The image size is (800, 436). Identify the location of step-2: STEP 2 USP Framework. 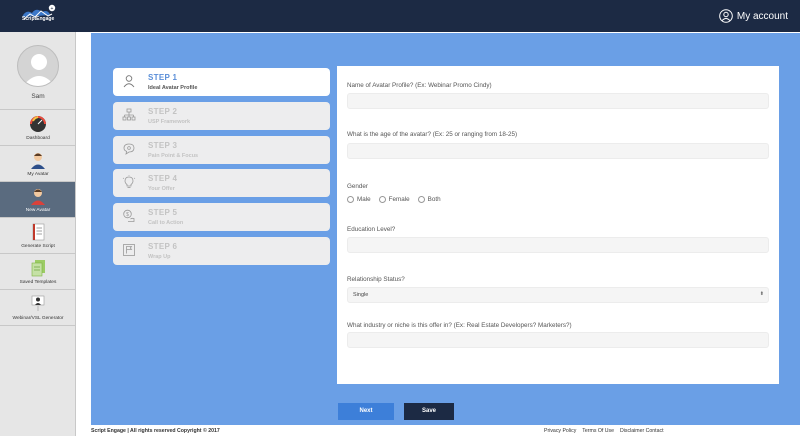
(221, 116).